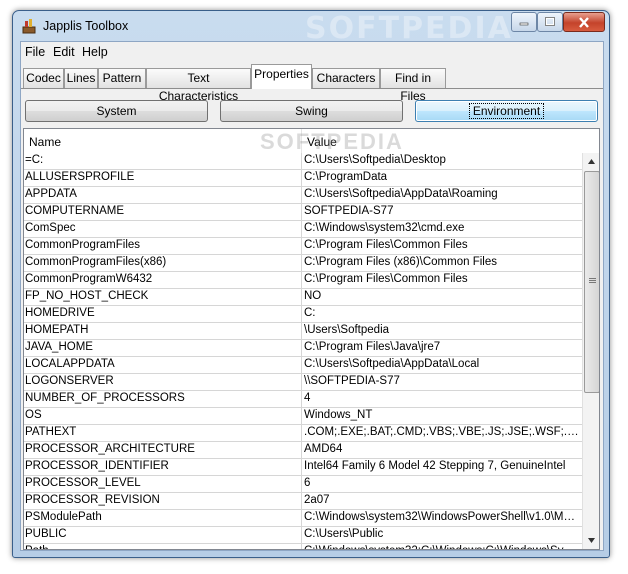  Describe the element at coordinates (303, 229) in the screenshot. I see `table-row: ComSpec C:\Windows\system32\cmd.exe` at that location.